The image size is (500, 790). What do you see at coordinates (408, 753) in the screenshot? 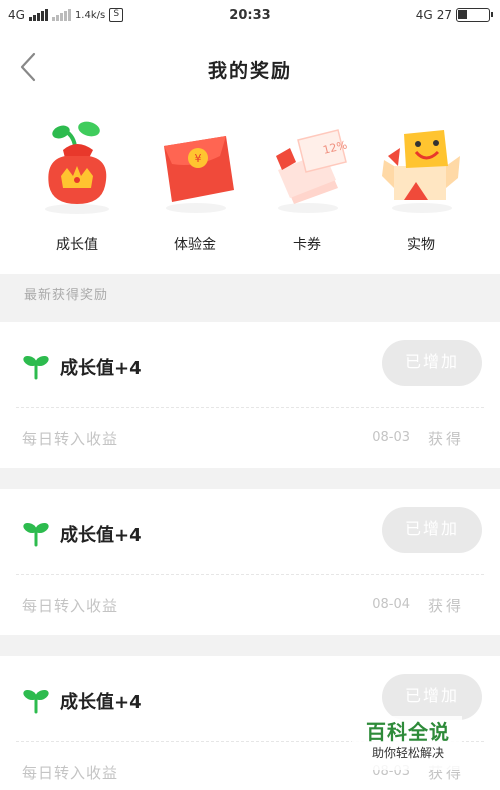
I see `watermark-subtitle: 助你轻松解决` at bounding box center [408, 753].